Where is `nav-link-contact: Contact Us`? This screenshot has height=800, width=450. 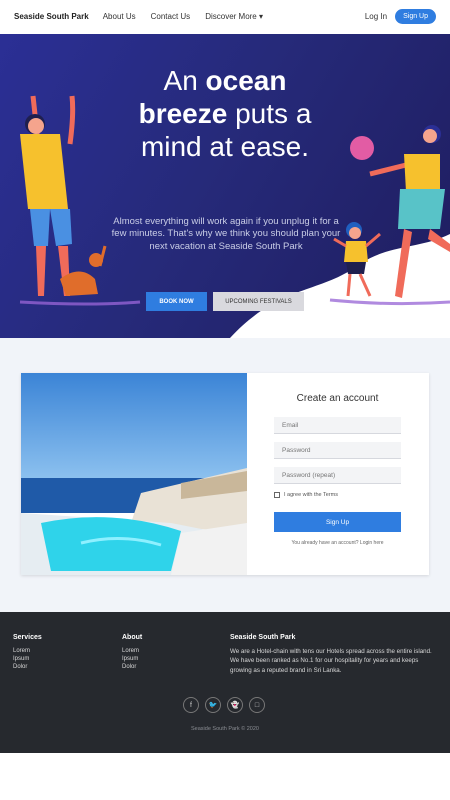 nav-link-contact: Contact Us is located at coordinates (171, 16).